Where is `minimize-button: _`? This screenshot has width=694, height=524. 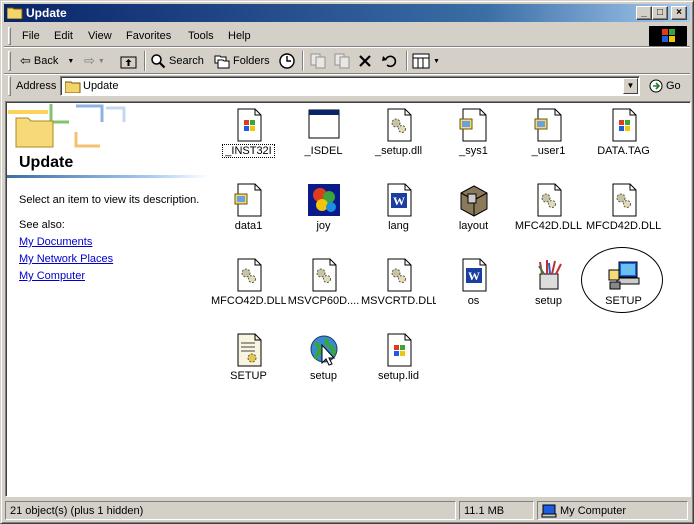
minimize-button: _ is located at coordinates (644, 13).